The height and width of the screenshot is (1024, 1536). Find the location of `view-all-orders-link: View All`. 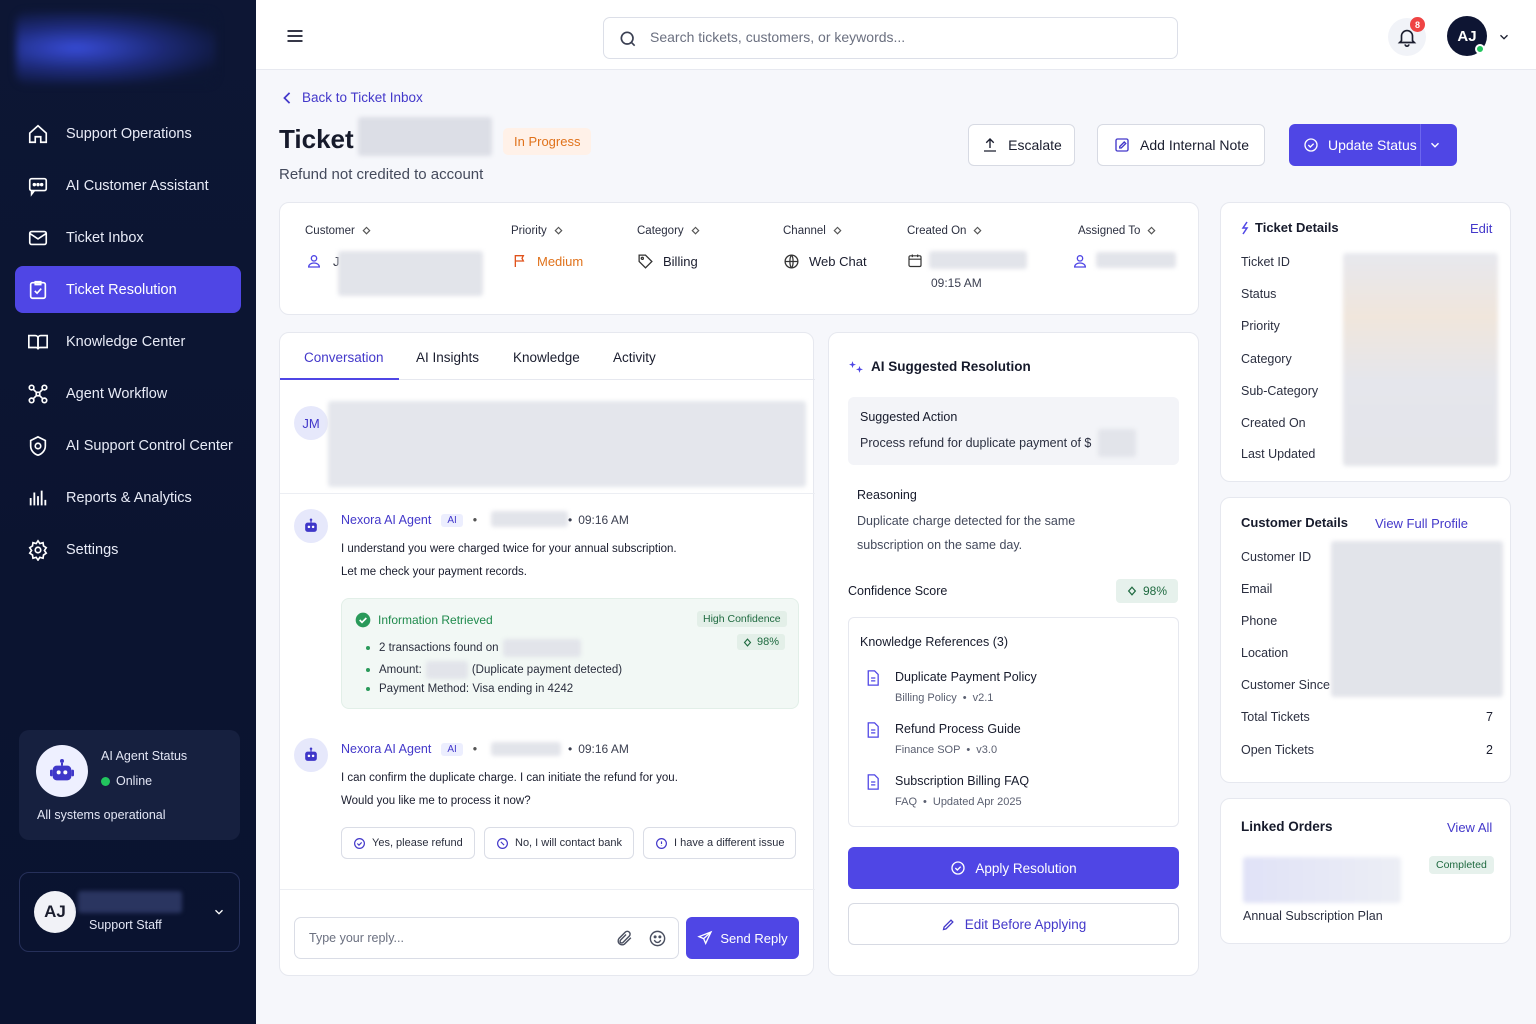

view-all-orders-link: View All is located at coordinates (1469, 827).